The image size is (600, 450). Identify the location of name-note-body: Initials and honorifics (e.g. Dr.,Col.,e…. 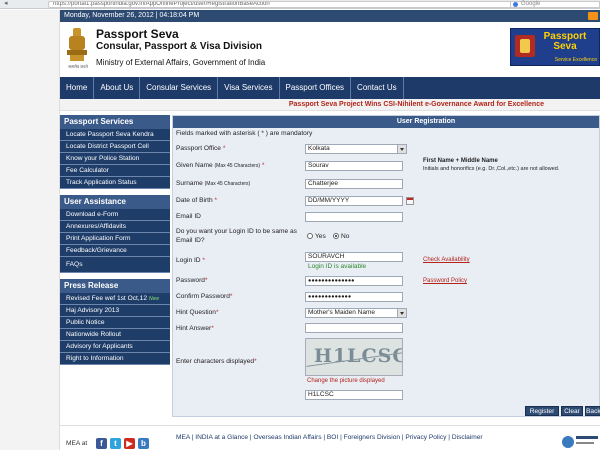
(491, 169).